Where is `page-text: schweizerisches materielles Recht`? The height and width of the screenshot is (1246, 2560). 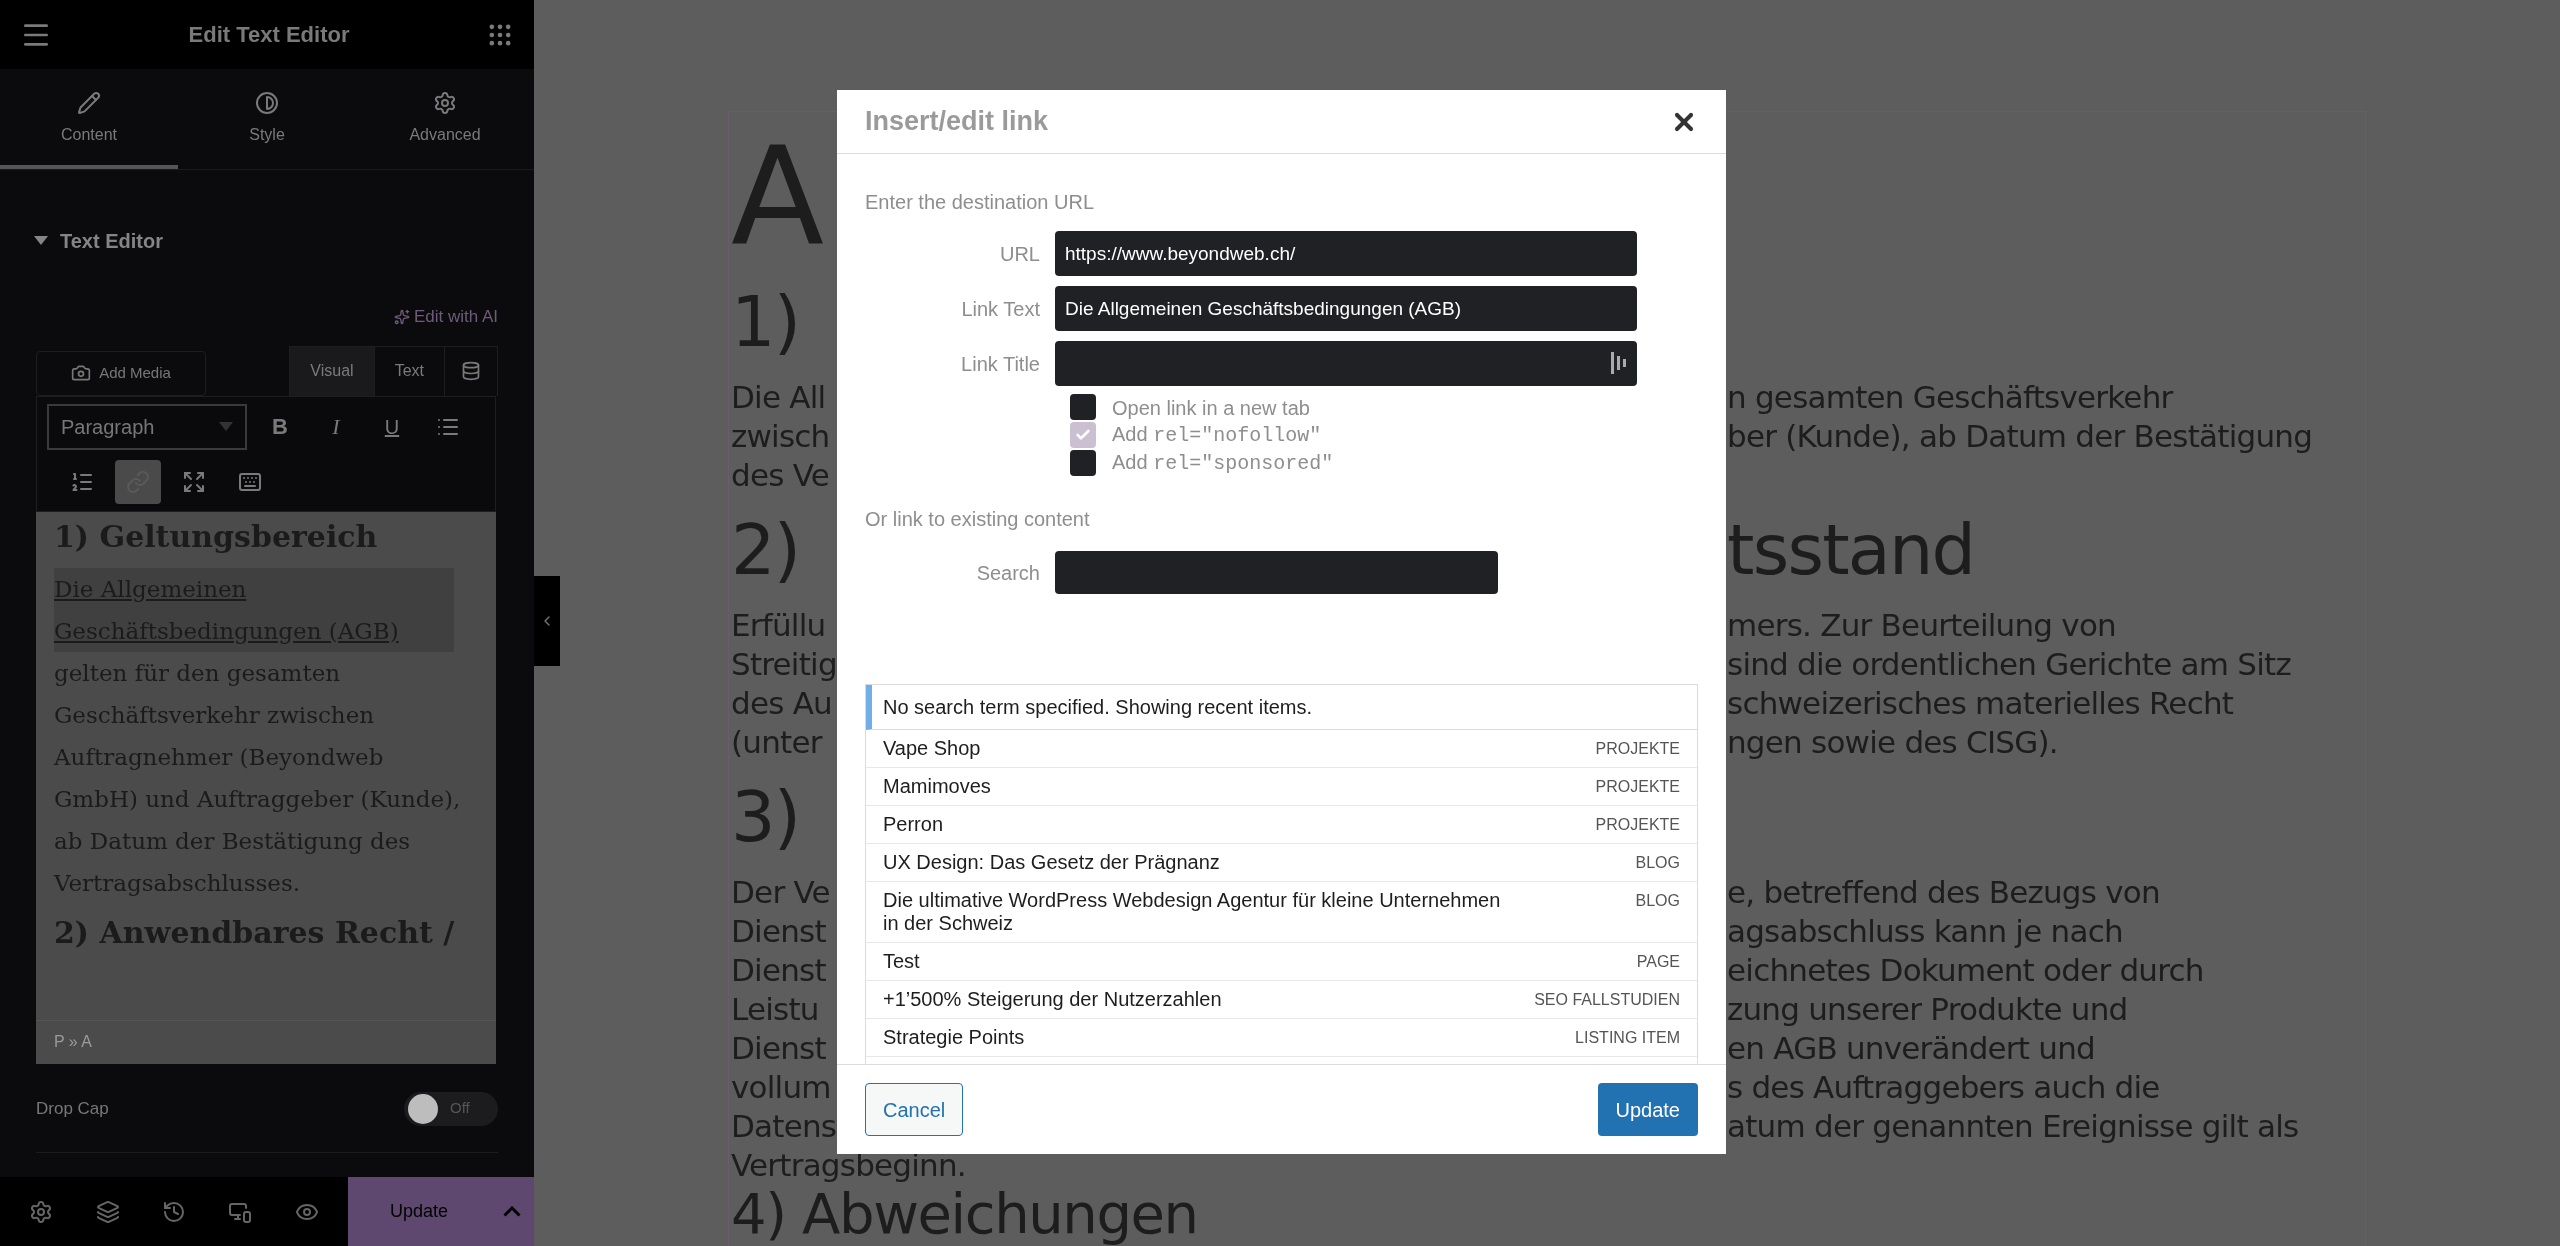
page-text: schweizerisches materielles Recht is located at coordinates (1980, 703).